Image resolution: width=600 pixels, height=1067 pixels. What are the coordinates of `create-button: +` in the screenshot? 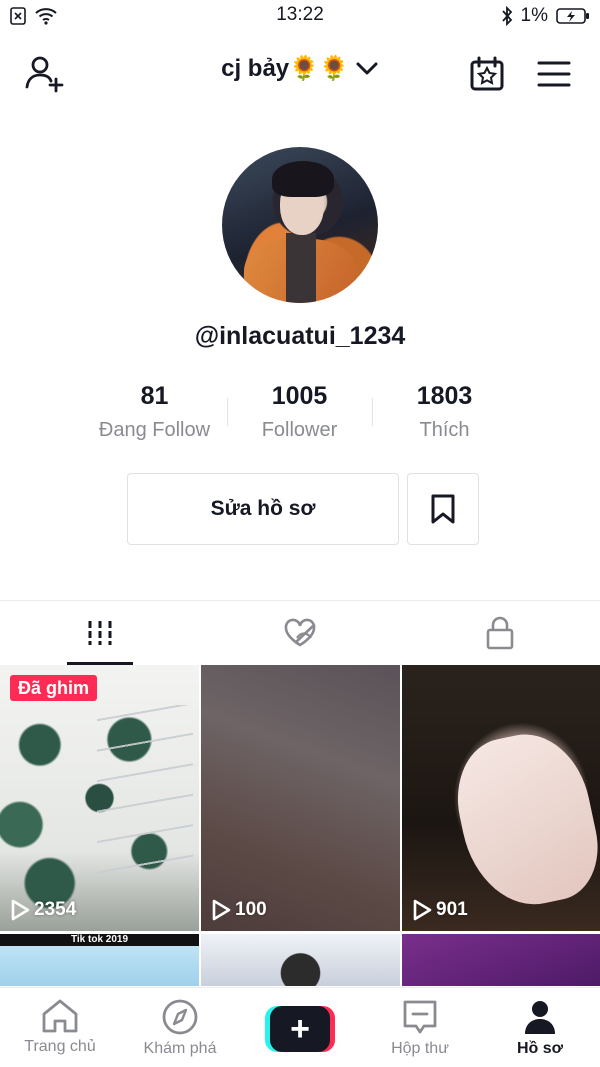 It's located at (300, 1029).